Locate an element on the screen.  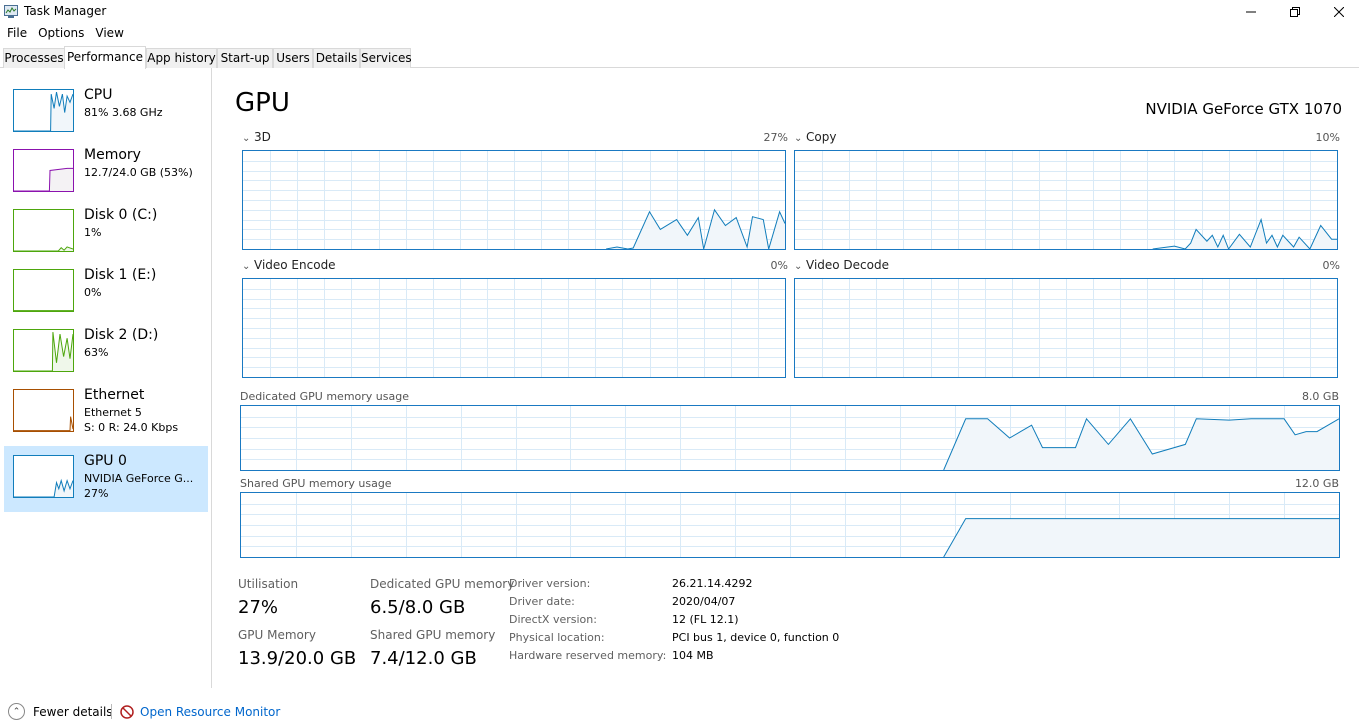
minimize-button is located at coordinates (1251, 12).